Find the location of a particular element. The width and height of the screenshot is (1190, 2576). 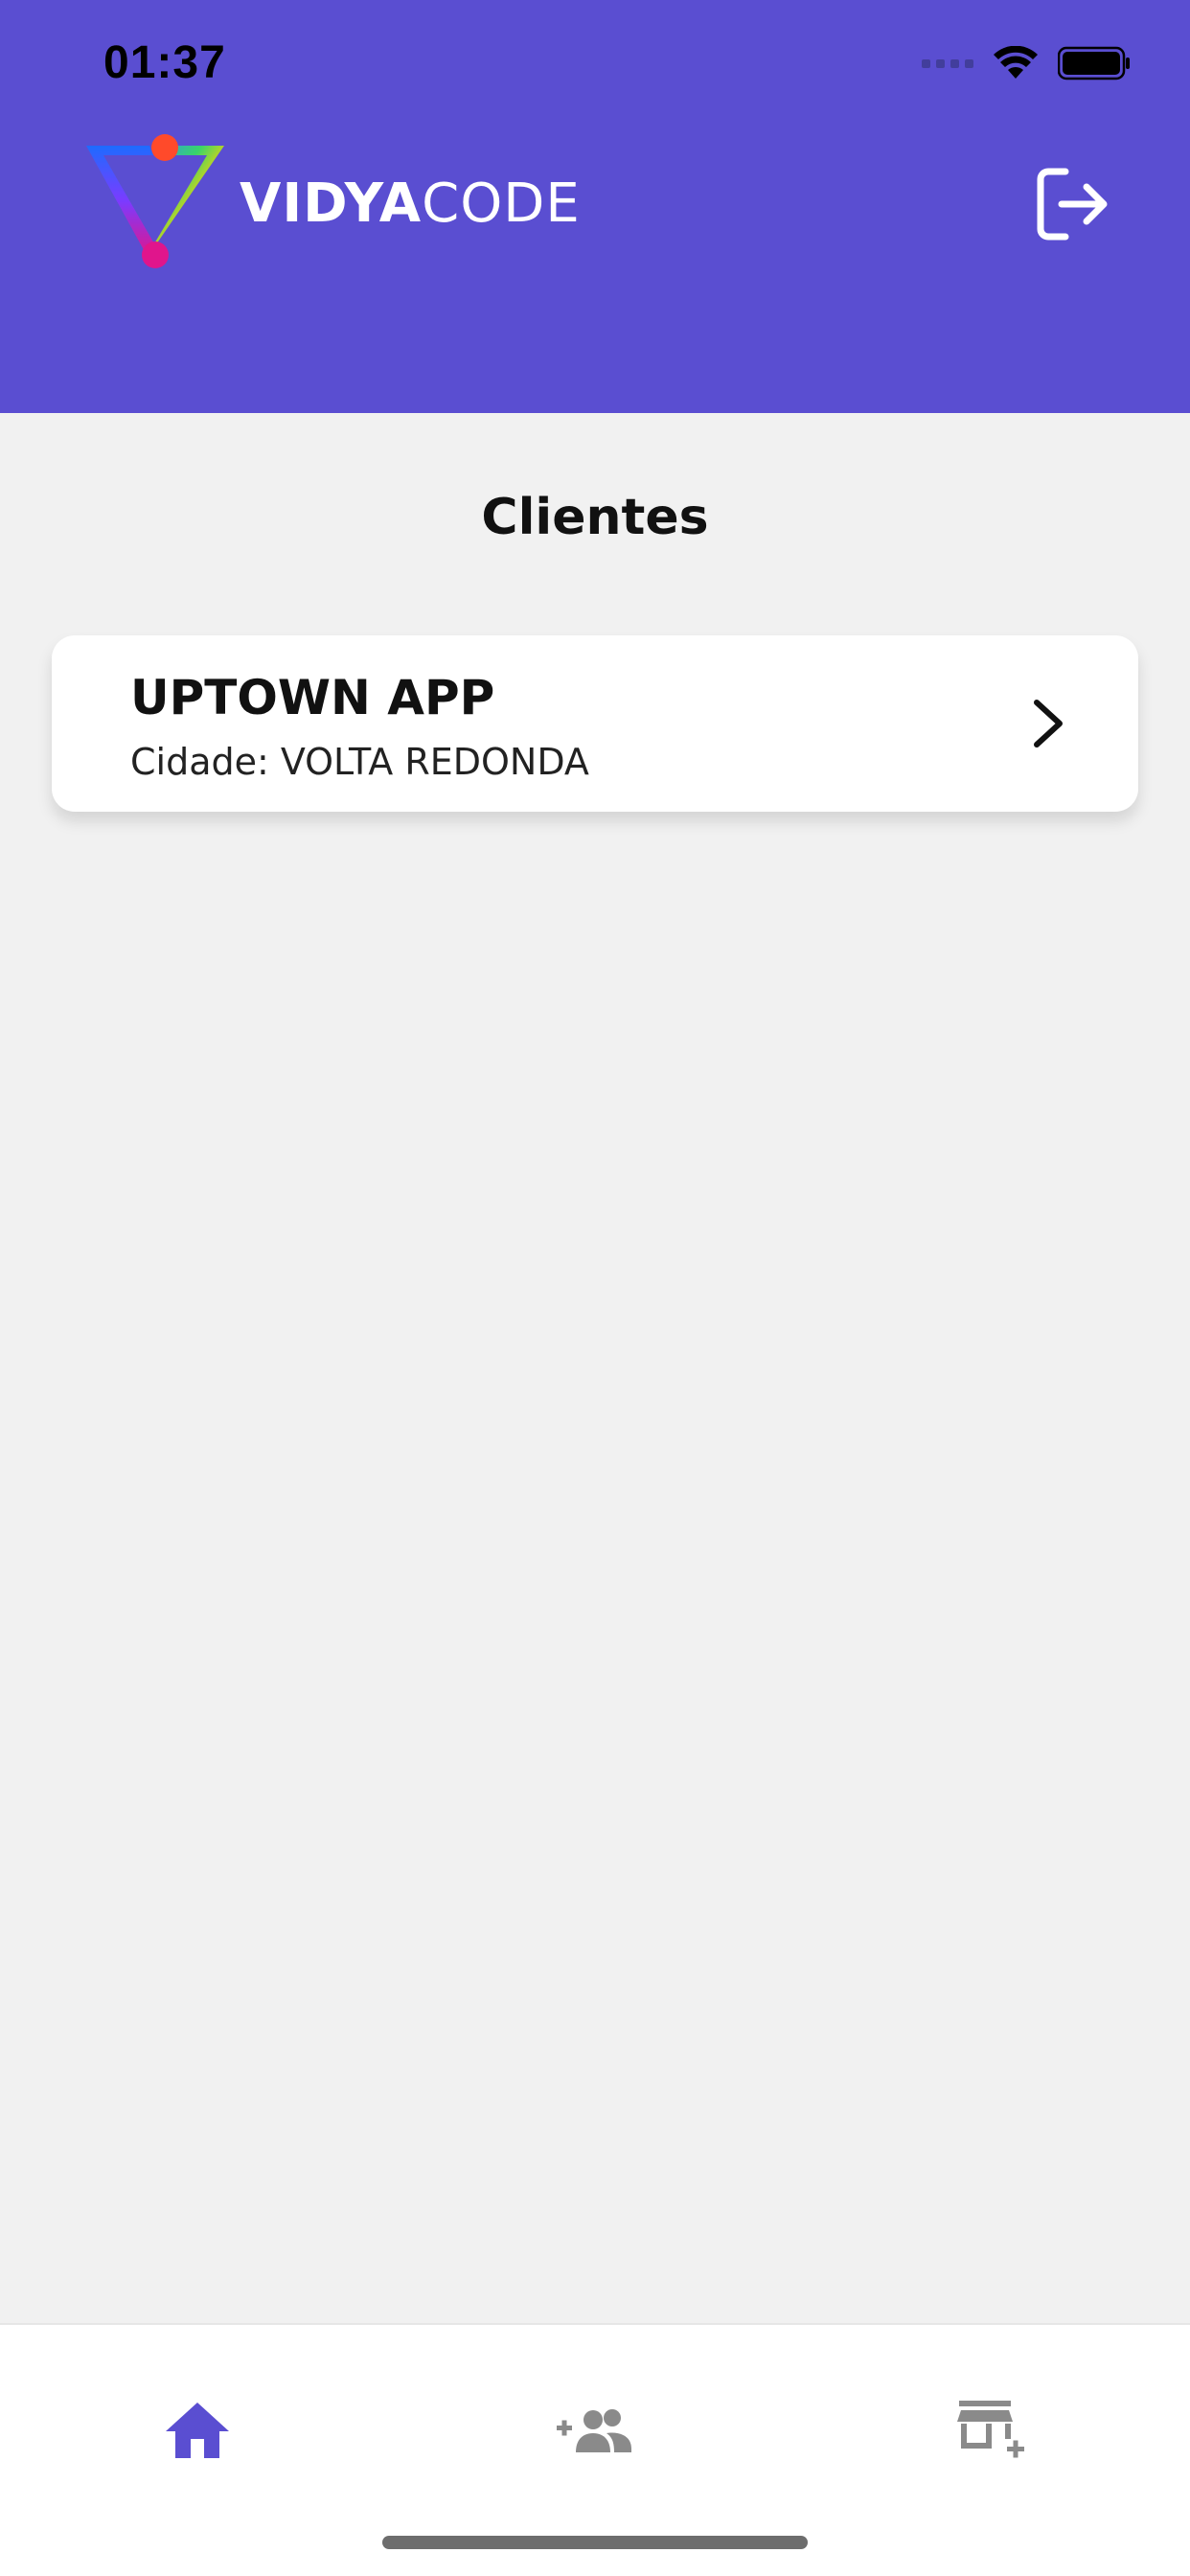

nav-home-button is located at coordinates (197, 2430).